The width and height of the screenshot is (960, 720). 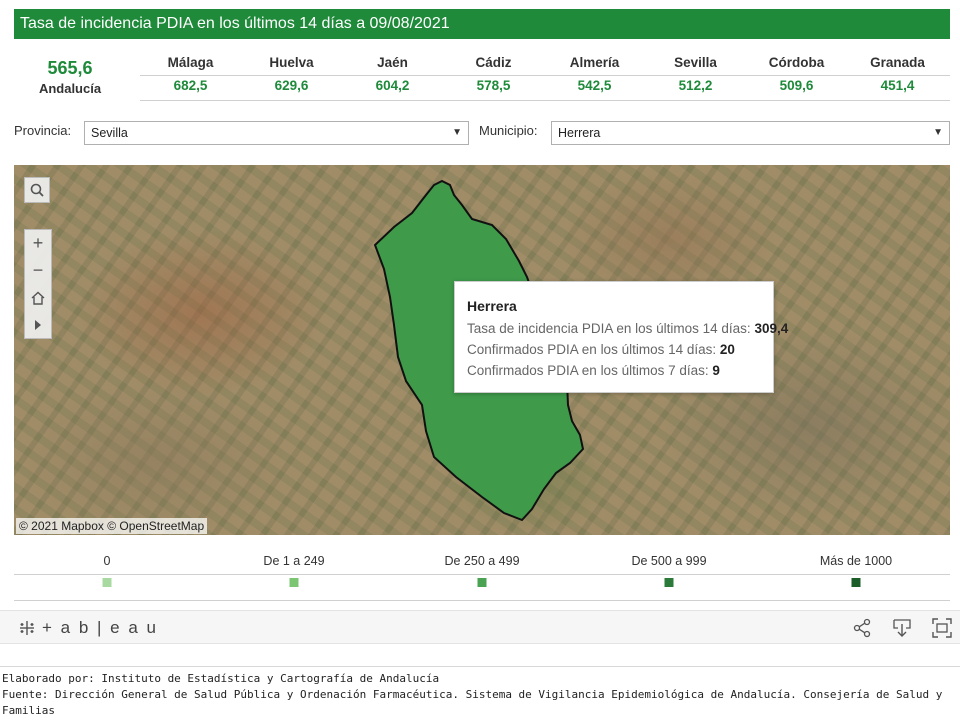 I want to click on tableau-mark-icon, so click(x=27, y=628).